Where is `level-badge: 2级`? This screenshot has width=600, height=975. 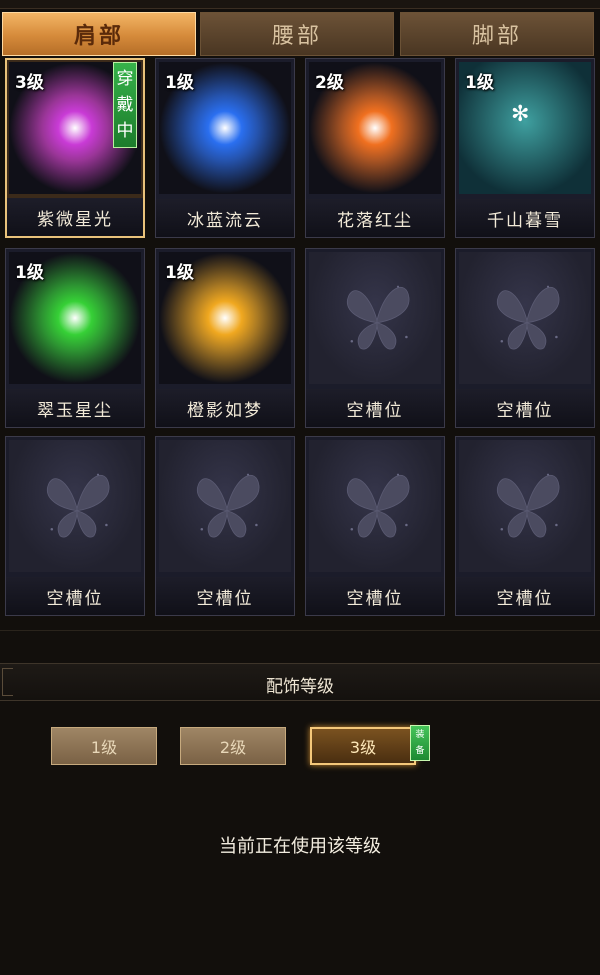 level-badge: 2级 is located at coordinates (329, 83).